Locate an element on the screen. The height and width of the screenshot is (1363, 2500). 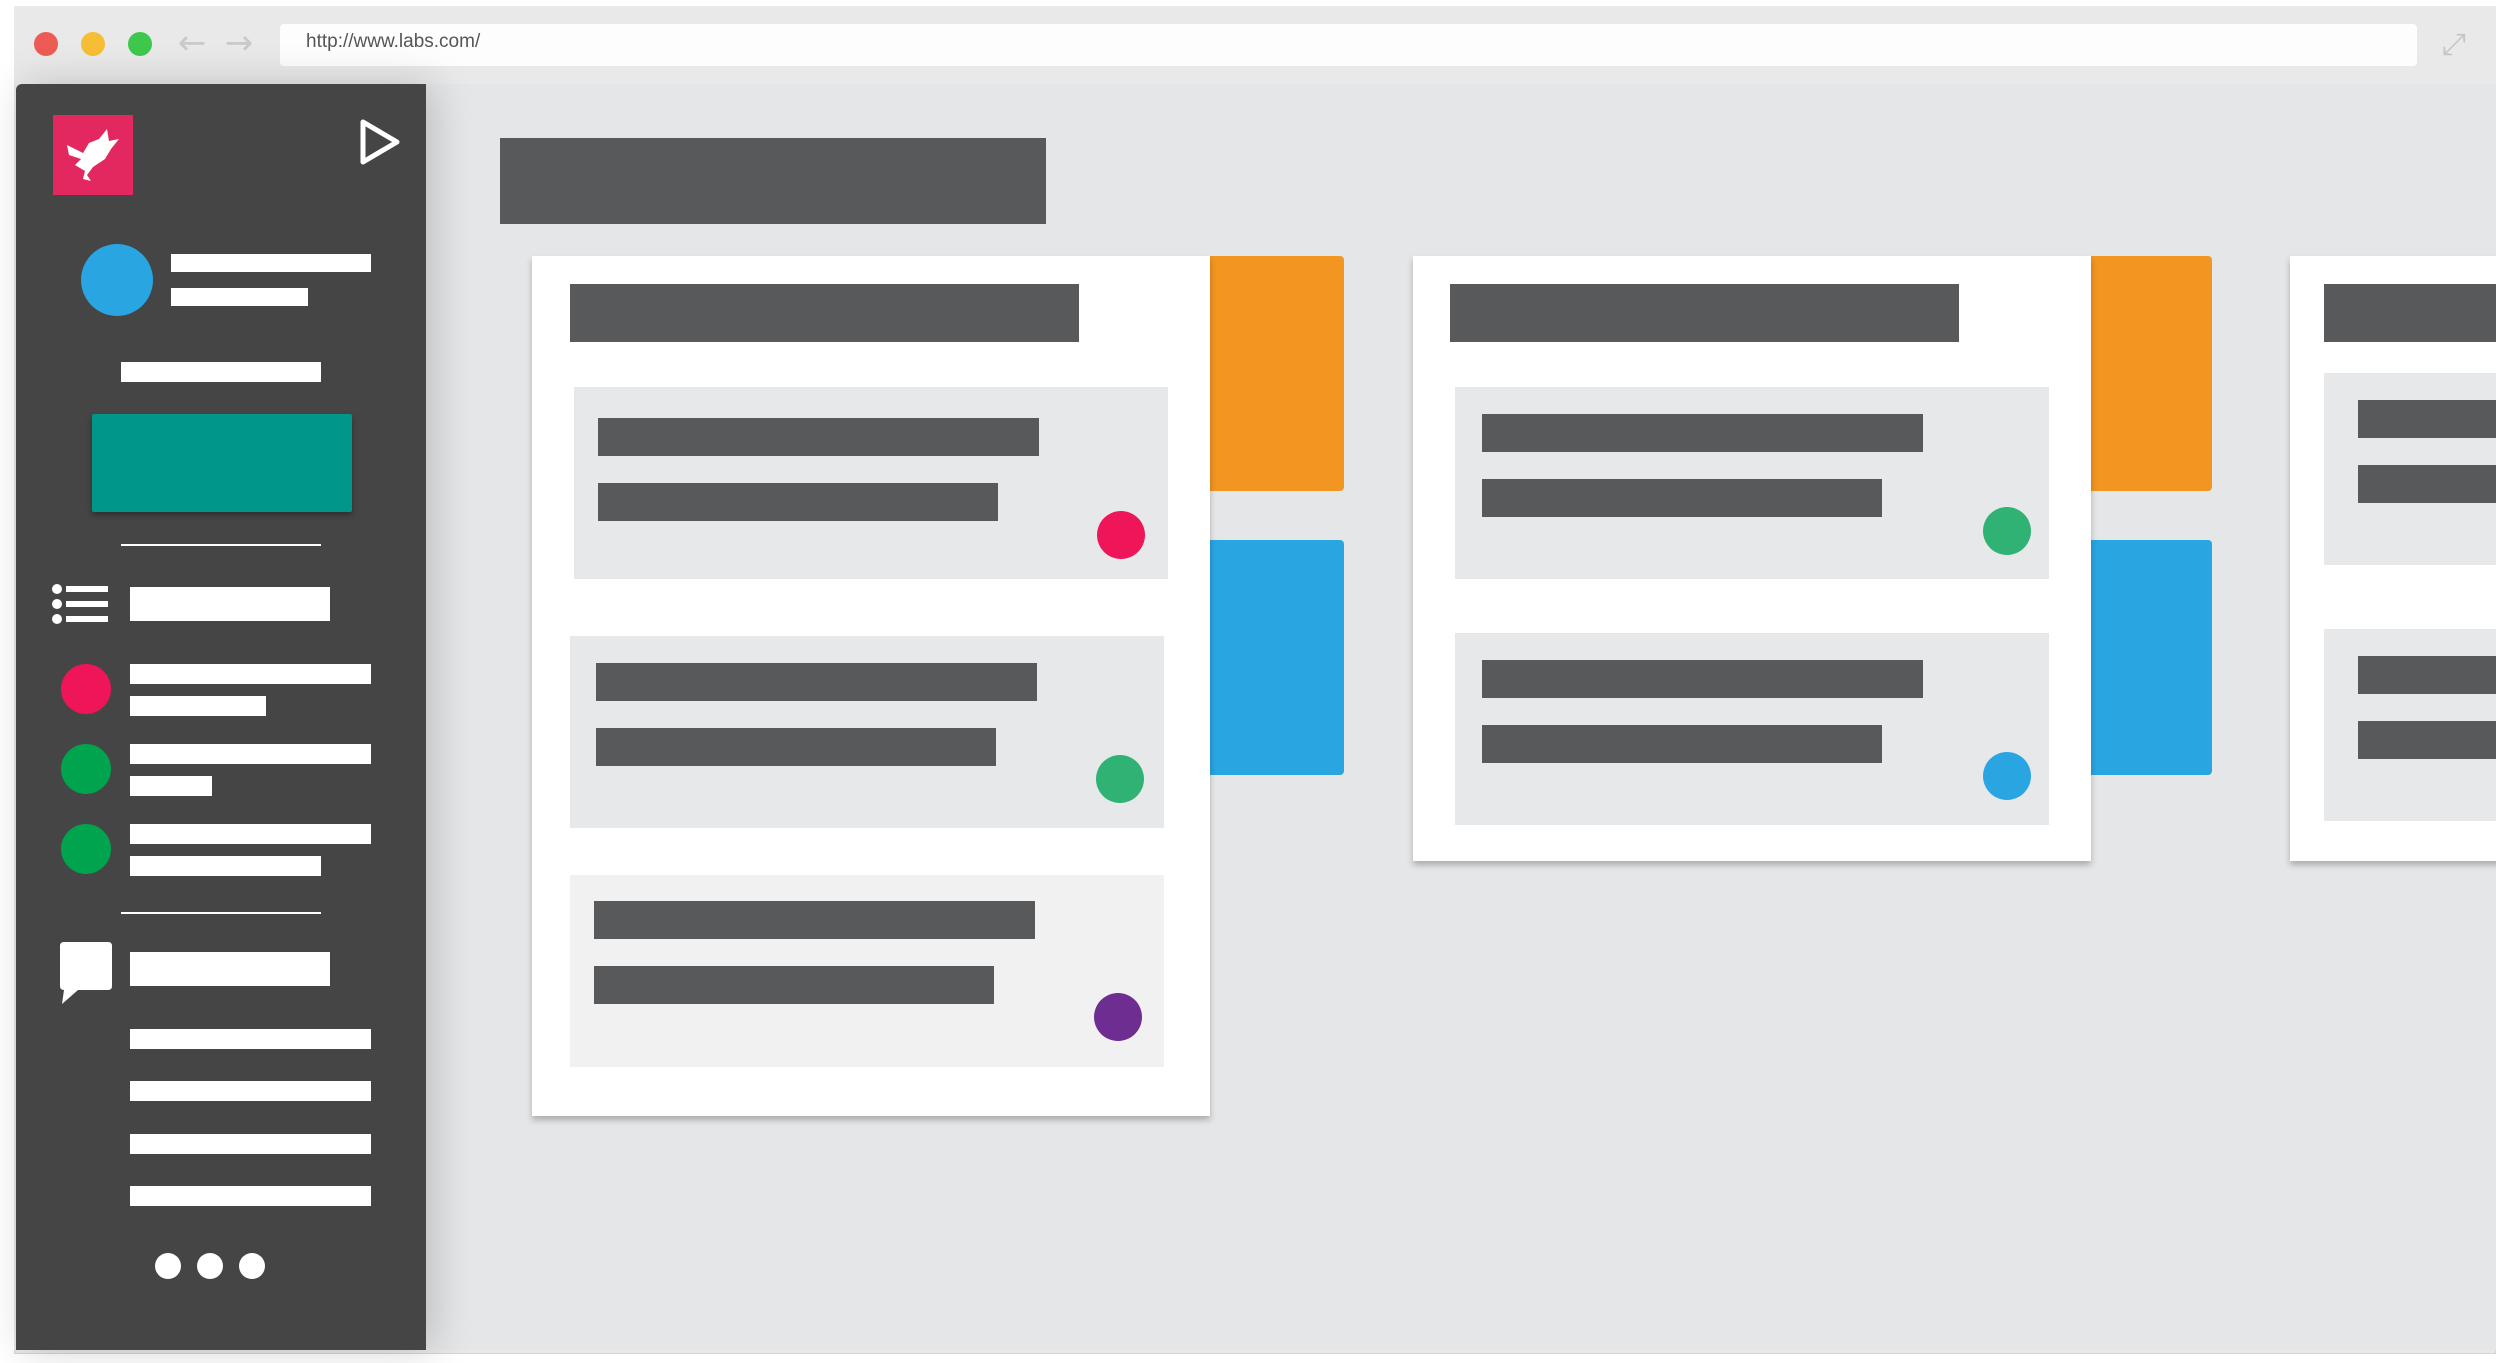
profile-role-placeholder is located at coordinates (239, 297).